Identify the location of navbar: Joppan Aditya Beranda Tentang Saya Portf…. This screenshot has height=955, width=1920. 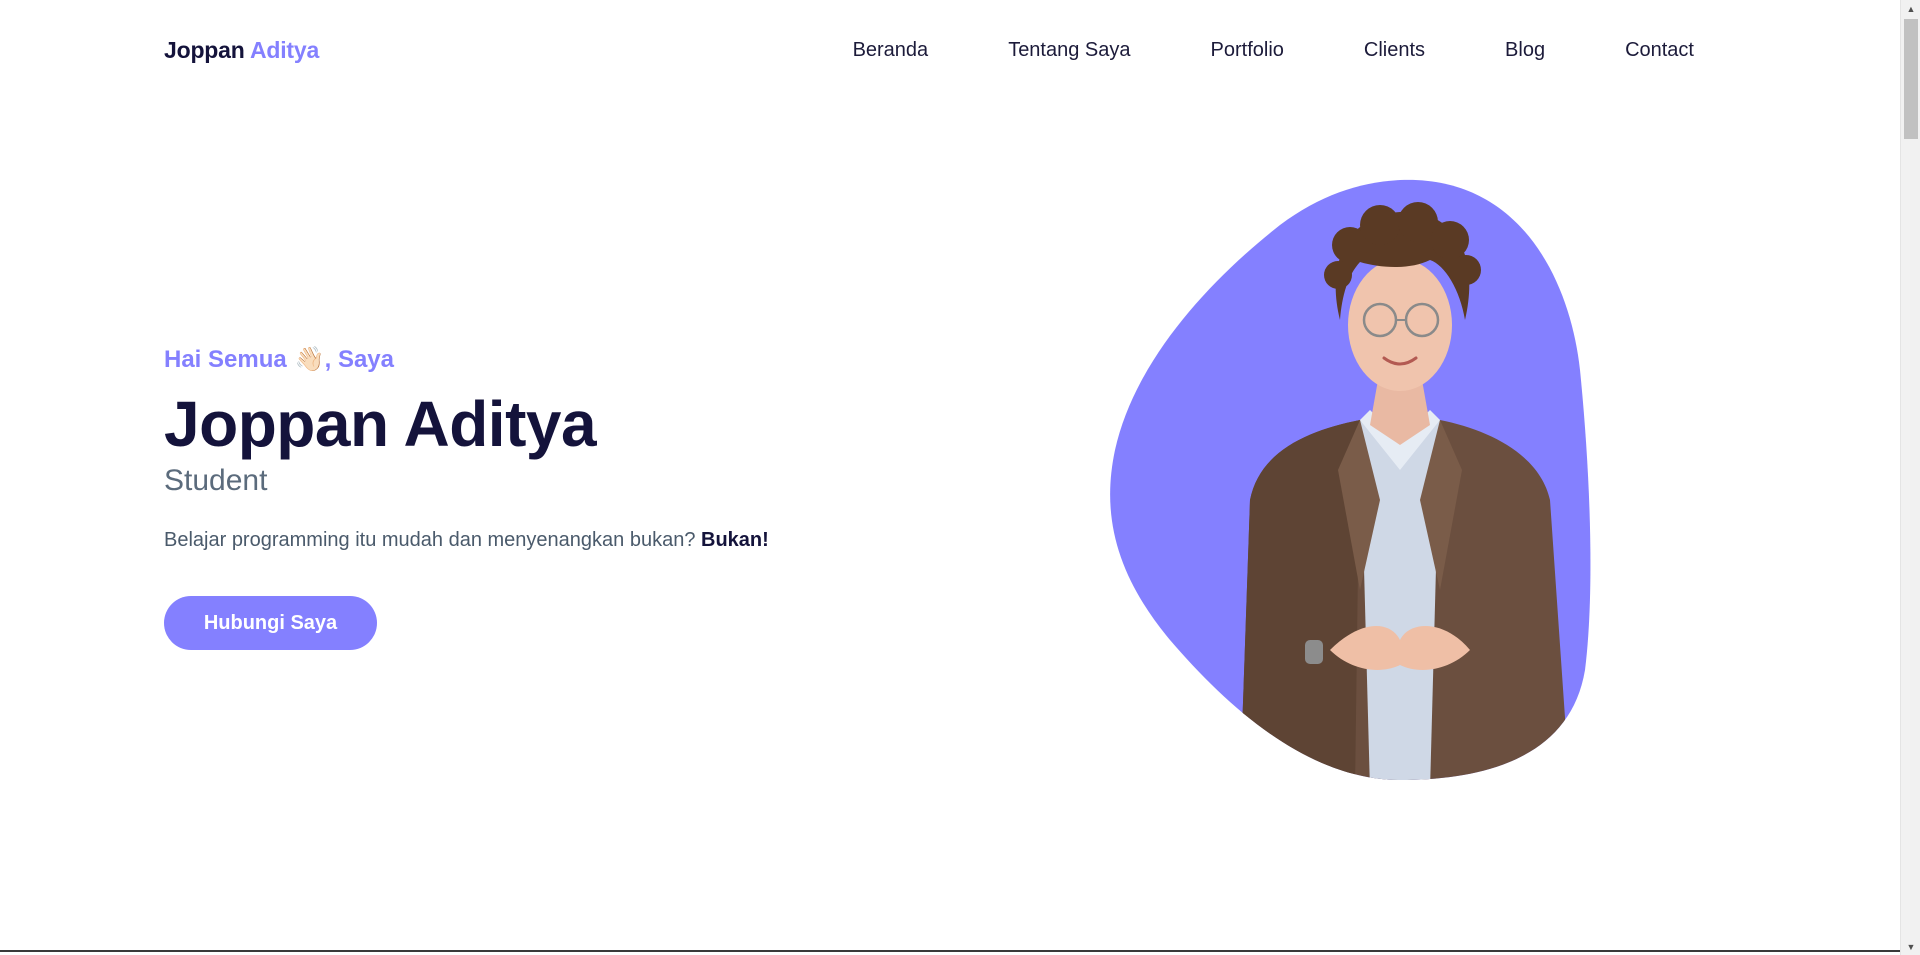
(929, 50).